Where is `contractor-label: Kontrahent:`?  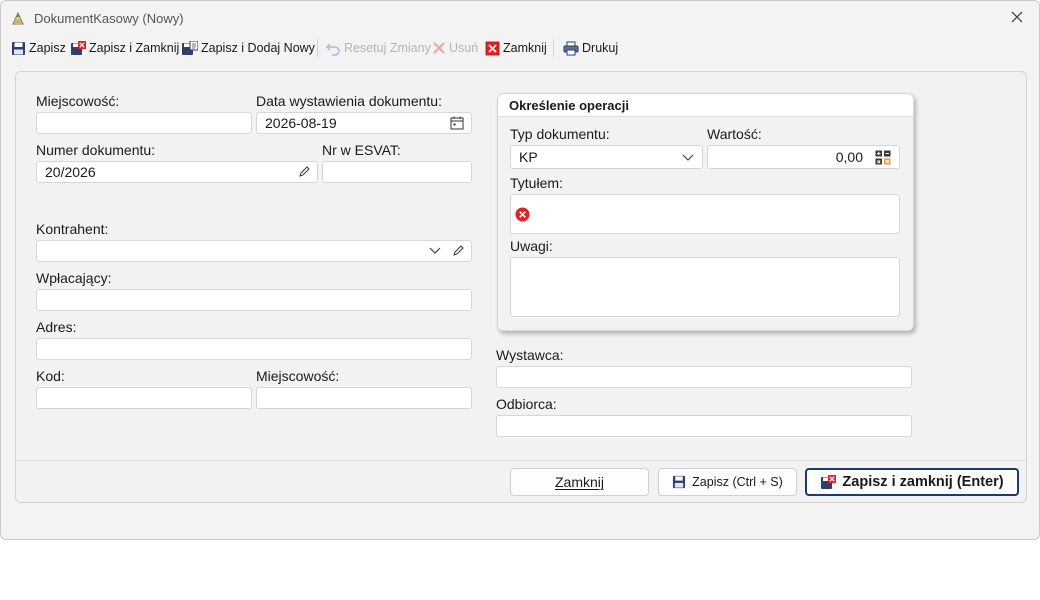 contractor-label: Kontrahent: is located at coordinates (72, 229).